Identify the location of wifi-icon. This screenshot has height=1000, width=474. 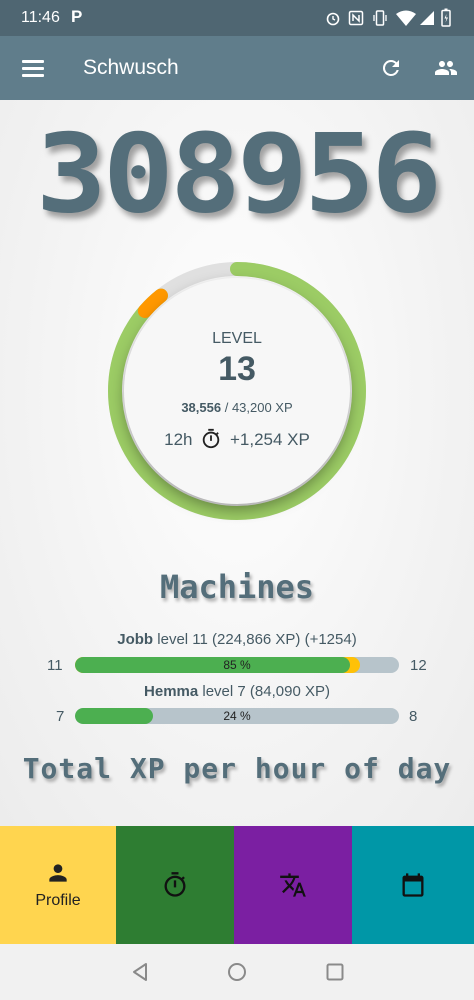
(406, 18).